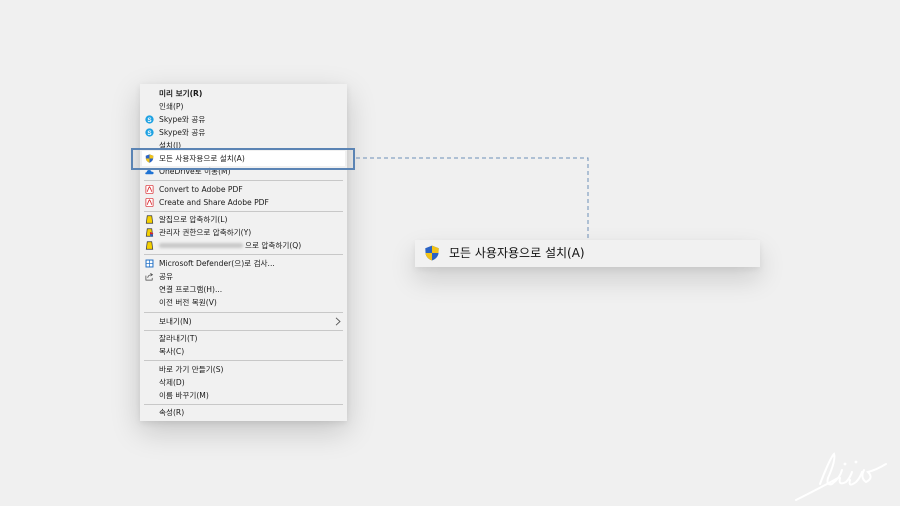 The image size is (900, 506). What do you see at coordinates (149, 232) in the screenshot?
I see `alzip-admin-icon` at bounding box center [149, 232].